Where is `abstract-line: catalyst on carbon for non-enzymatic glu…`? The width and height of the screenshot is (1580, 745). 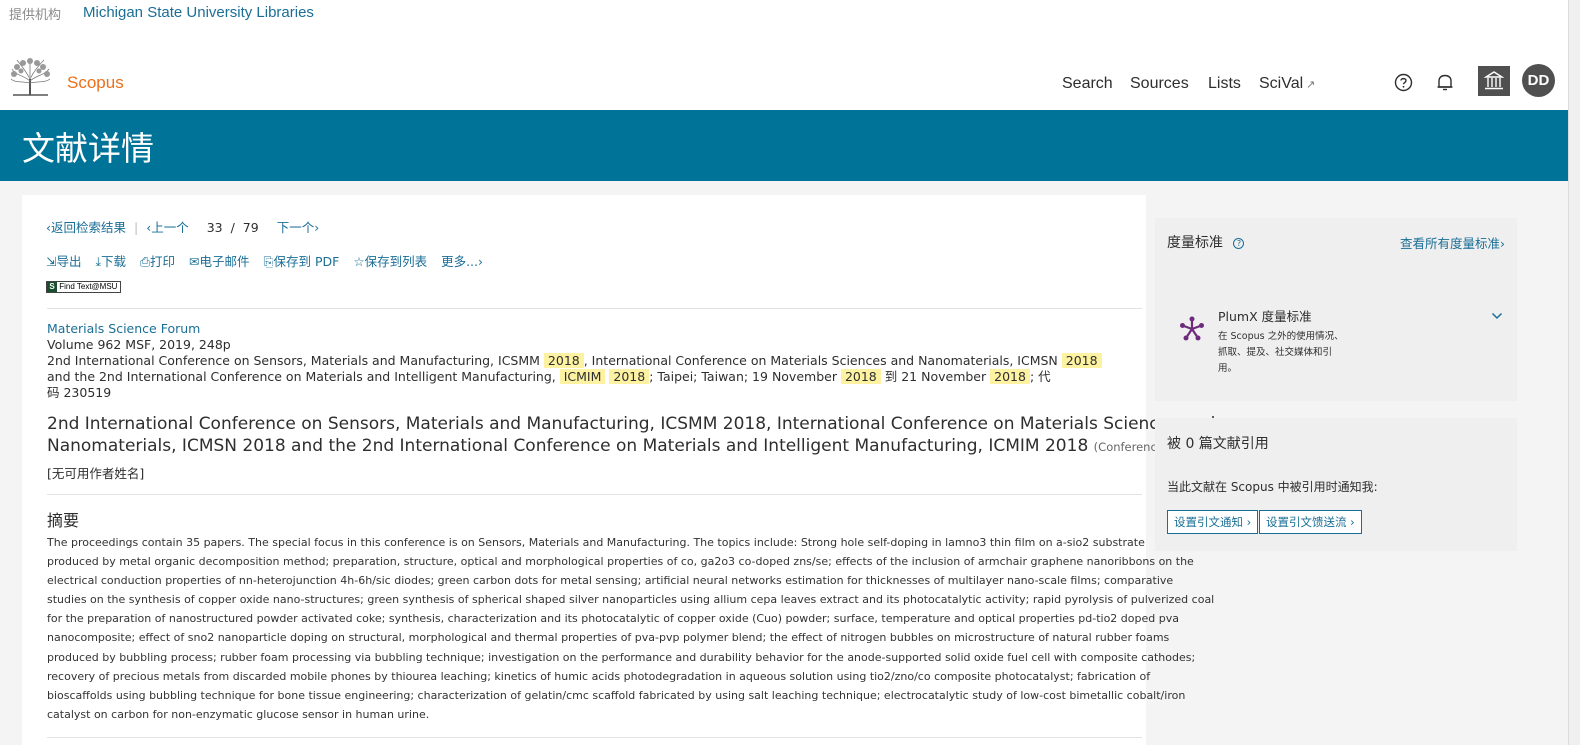
abstract-line: catalyst on carbon for non-enzymatic glu… is located at coordinates (238, 714).